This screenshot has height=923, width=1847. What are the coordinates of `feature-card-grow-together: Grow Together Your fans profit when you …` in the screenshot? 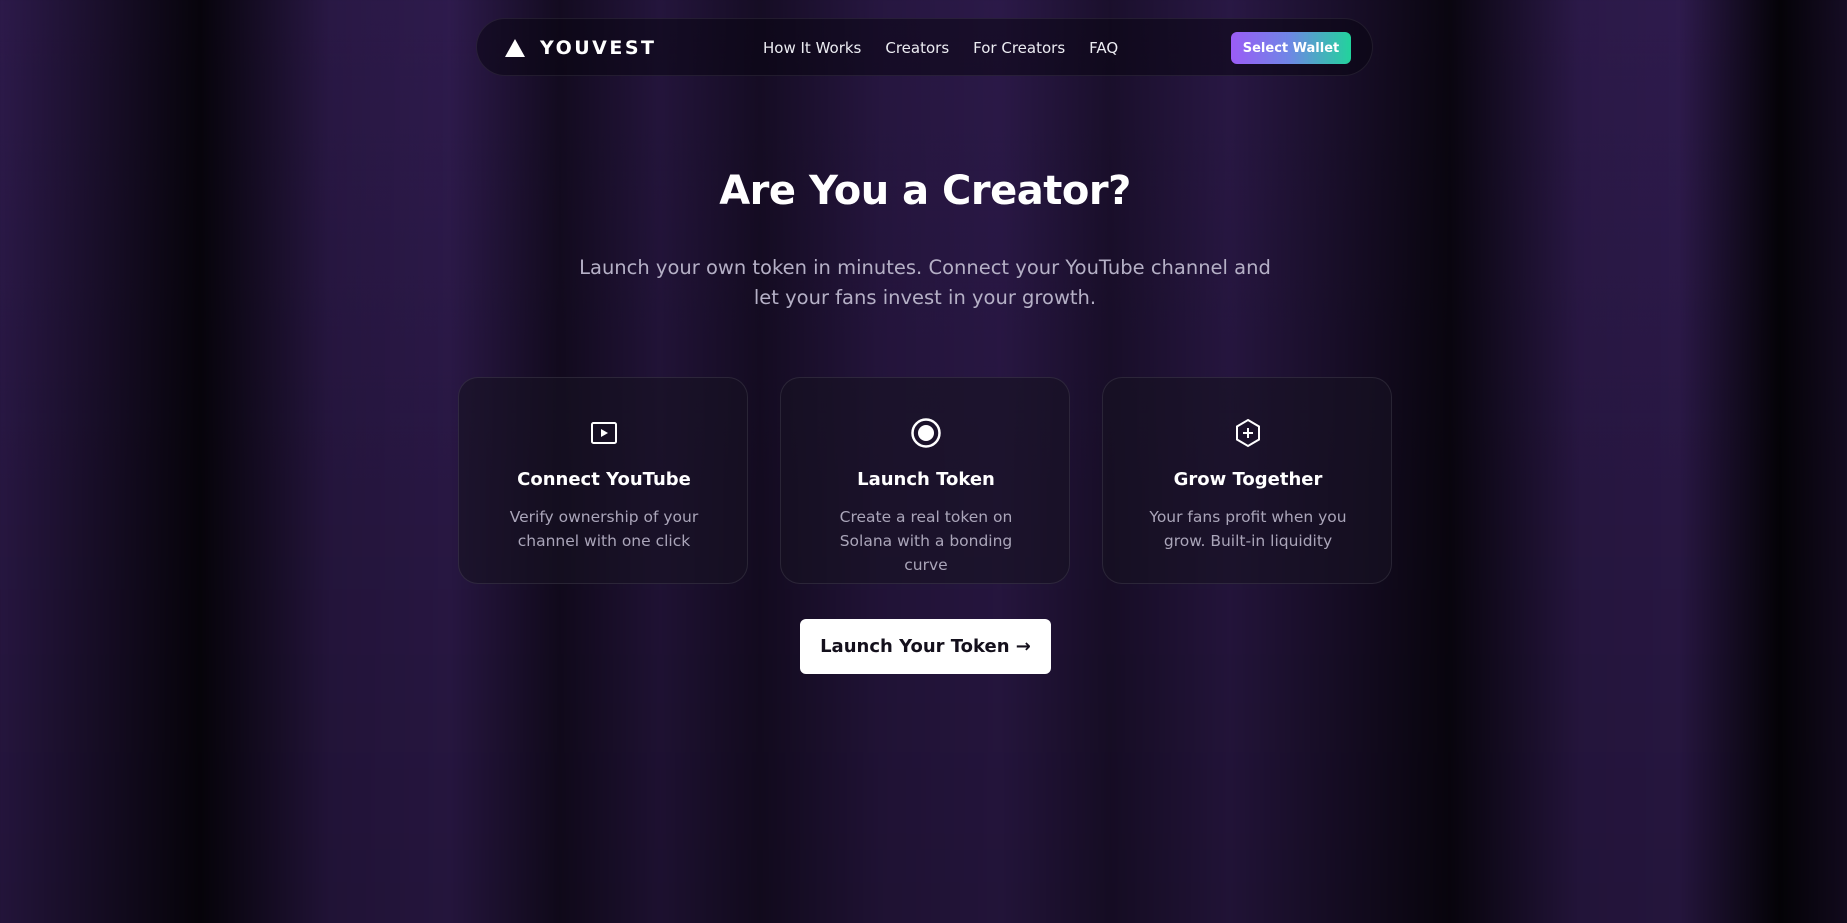 It's located at (1247, 480).